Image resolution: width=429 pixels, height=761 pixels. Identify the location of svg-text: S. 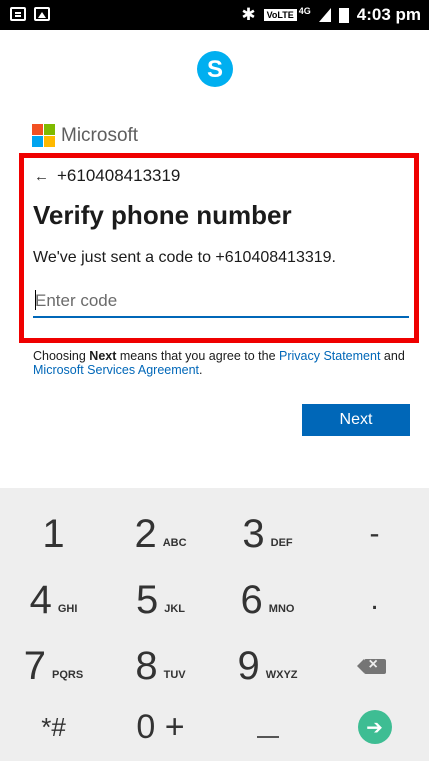
(215, 69).